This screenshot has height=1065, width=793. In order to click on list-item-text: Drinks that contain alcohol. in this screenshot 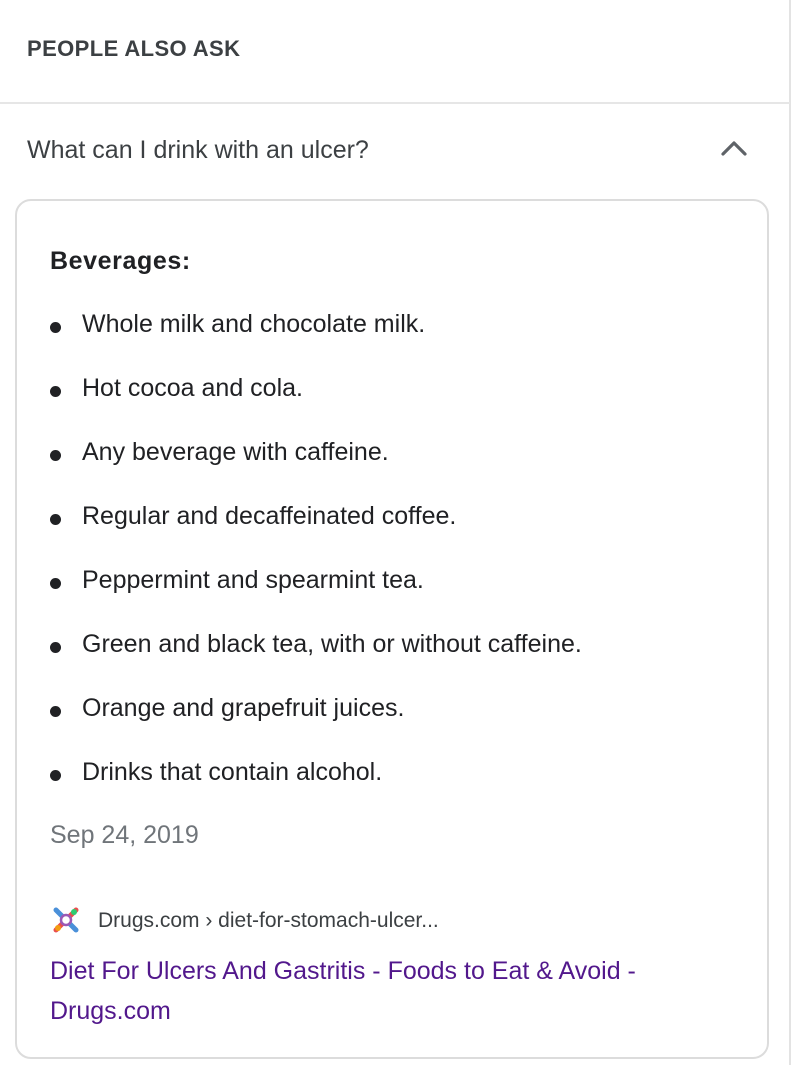, I will do `click(232, 772)`.